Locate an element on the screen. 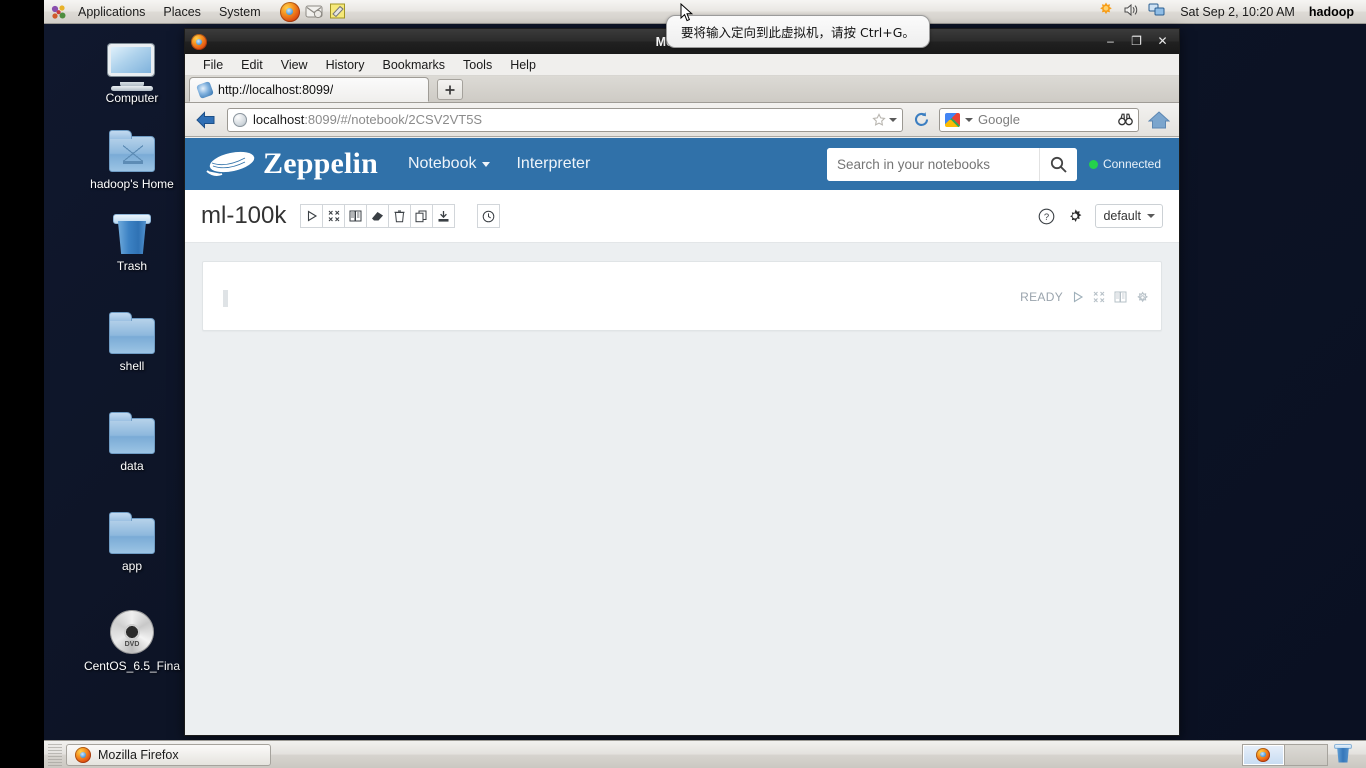  run-all-paragraphs-button is located at coordinates (312, 216).